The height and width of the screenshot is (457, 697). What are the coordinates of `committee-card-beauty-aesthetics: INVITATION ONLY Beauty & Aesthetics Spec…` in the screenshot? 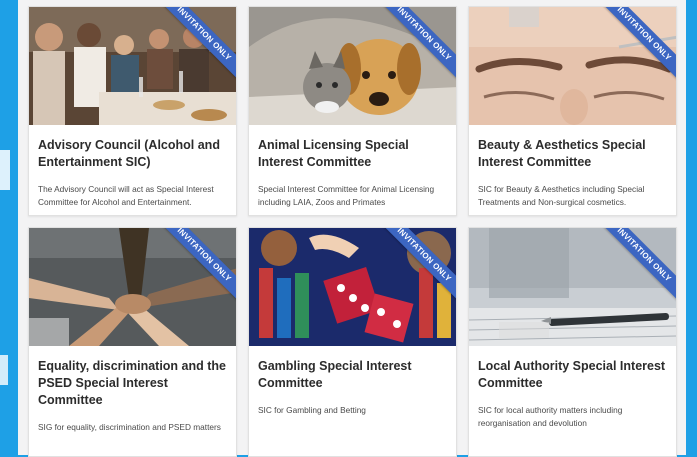 It's located at (572, 111).